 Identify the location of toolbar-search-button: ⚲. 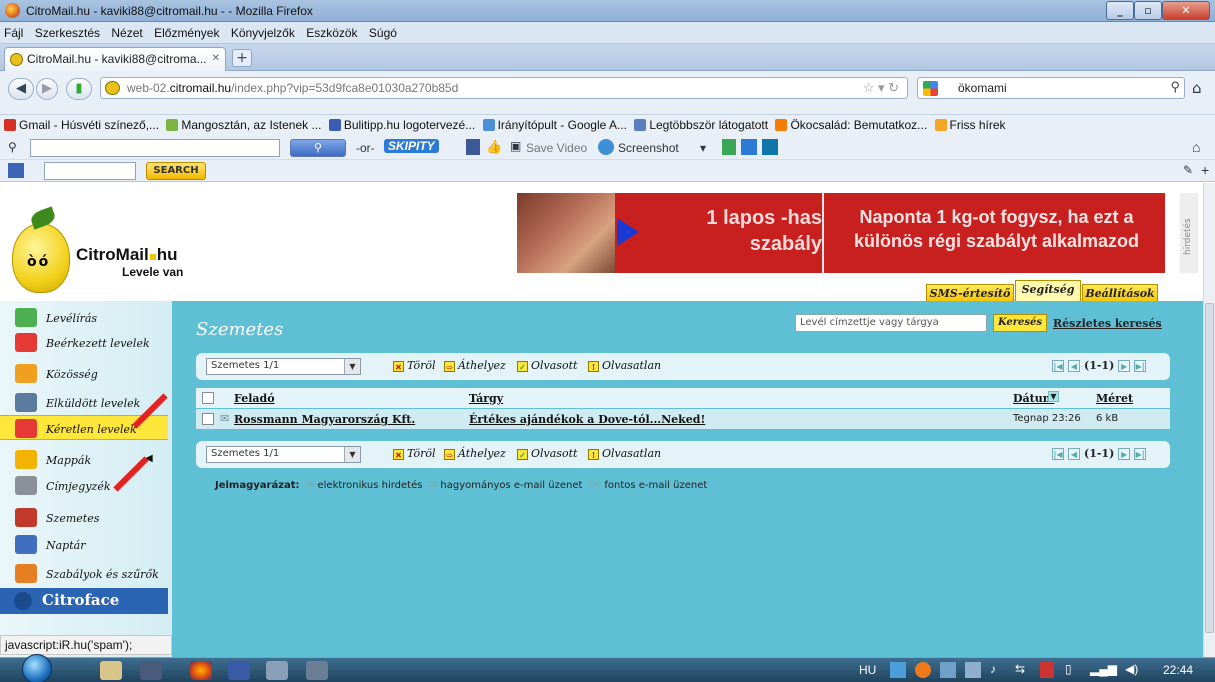
(318, 148).